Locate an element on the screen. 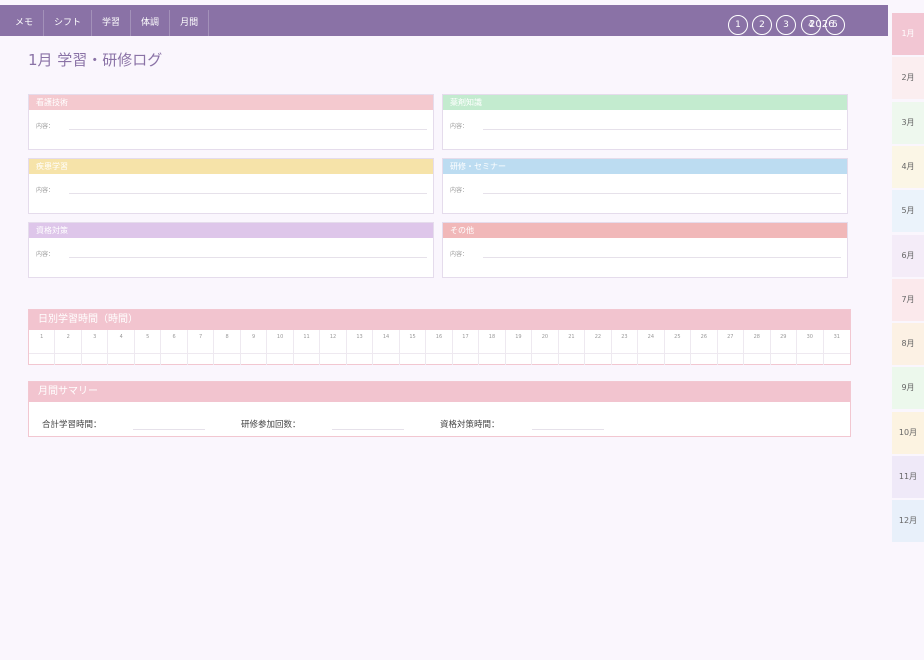 This screenshot has width=924, height=660. summary-total-hours-label: 合計学習時間： is located at coordinates (72, 425).